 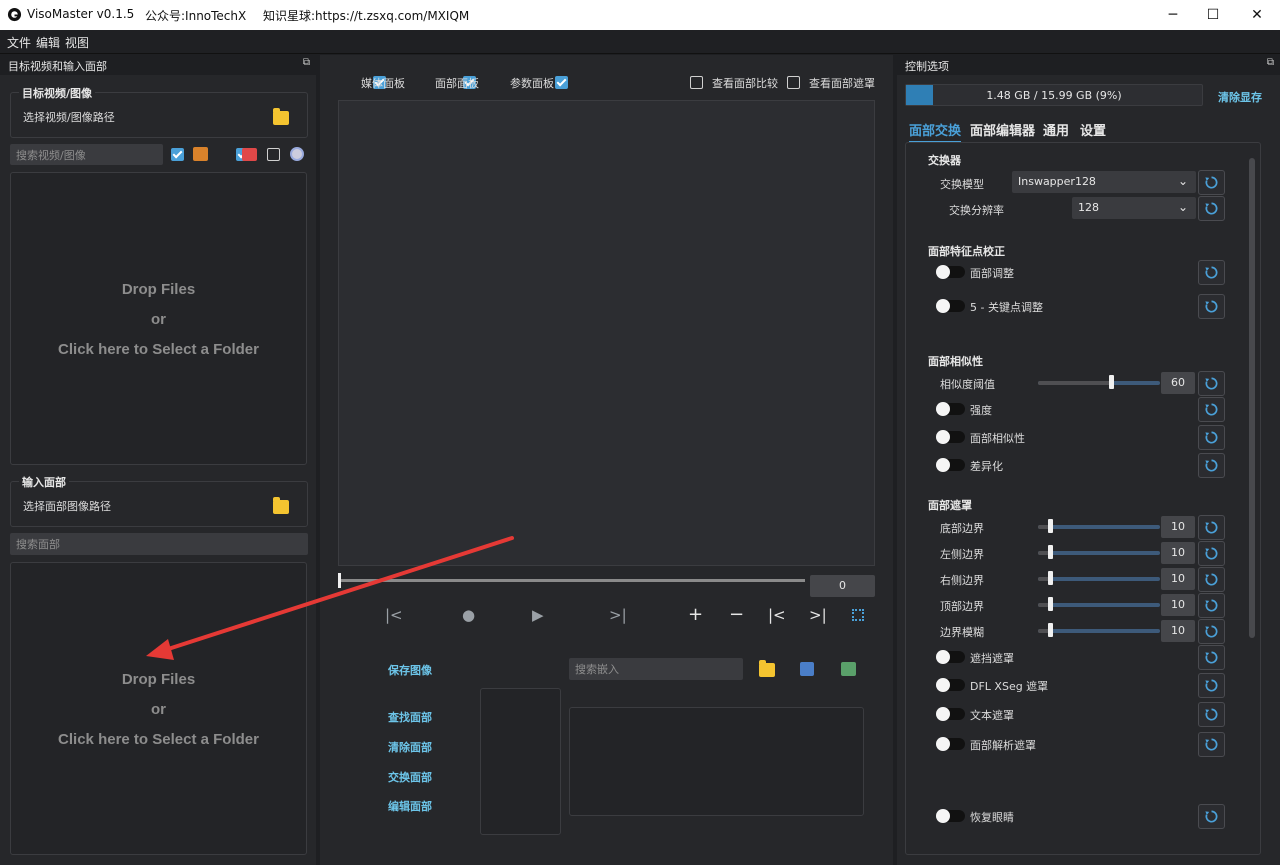 What do you see at coordinates (159, 544) in the screenshot?
I see `search-face-input: 搜索面部` at bounding box center [159, 544].